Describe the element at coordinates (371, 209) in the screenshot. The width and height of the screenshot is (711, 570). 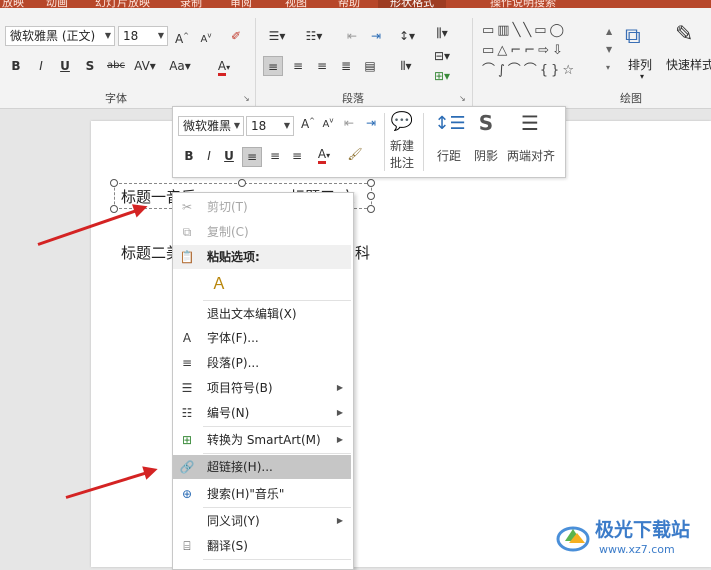
I see `resize-handle-se` at that location.